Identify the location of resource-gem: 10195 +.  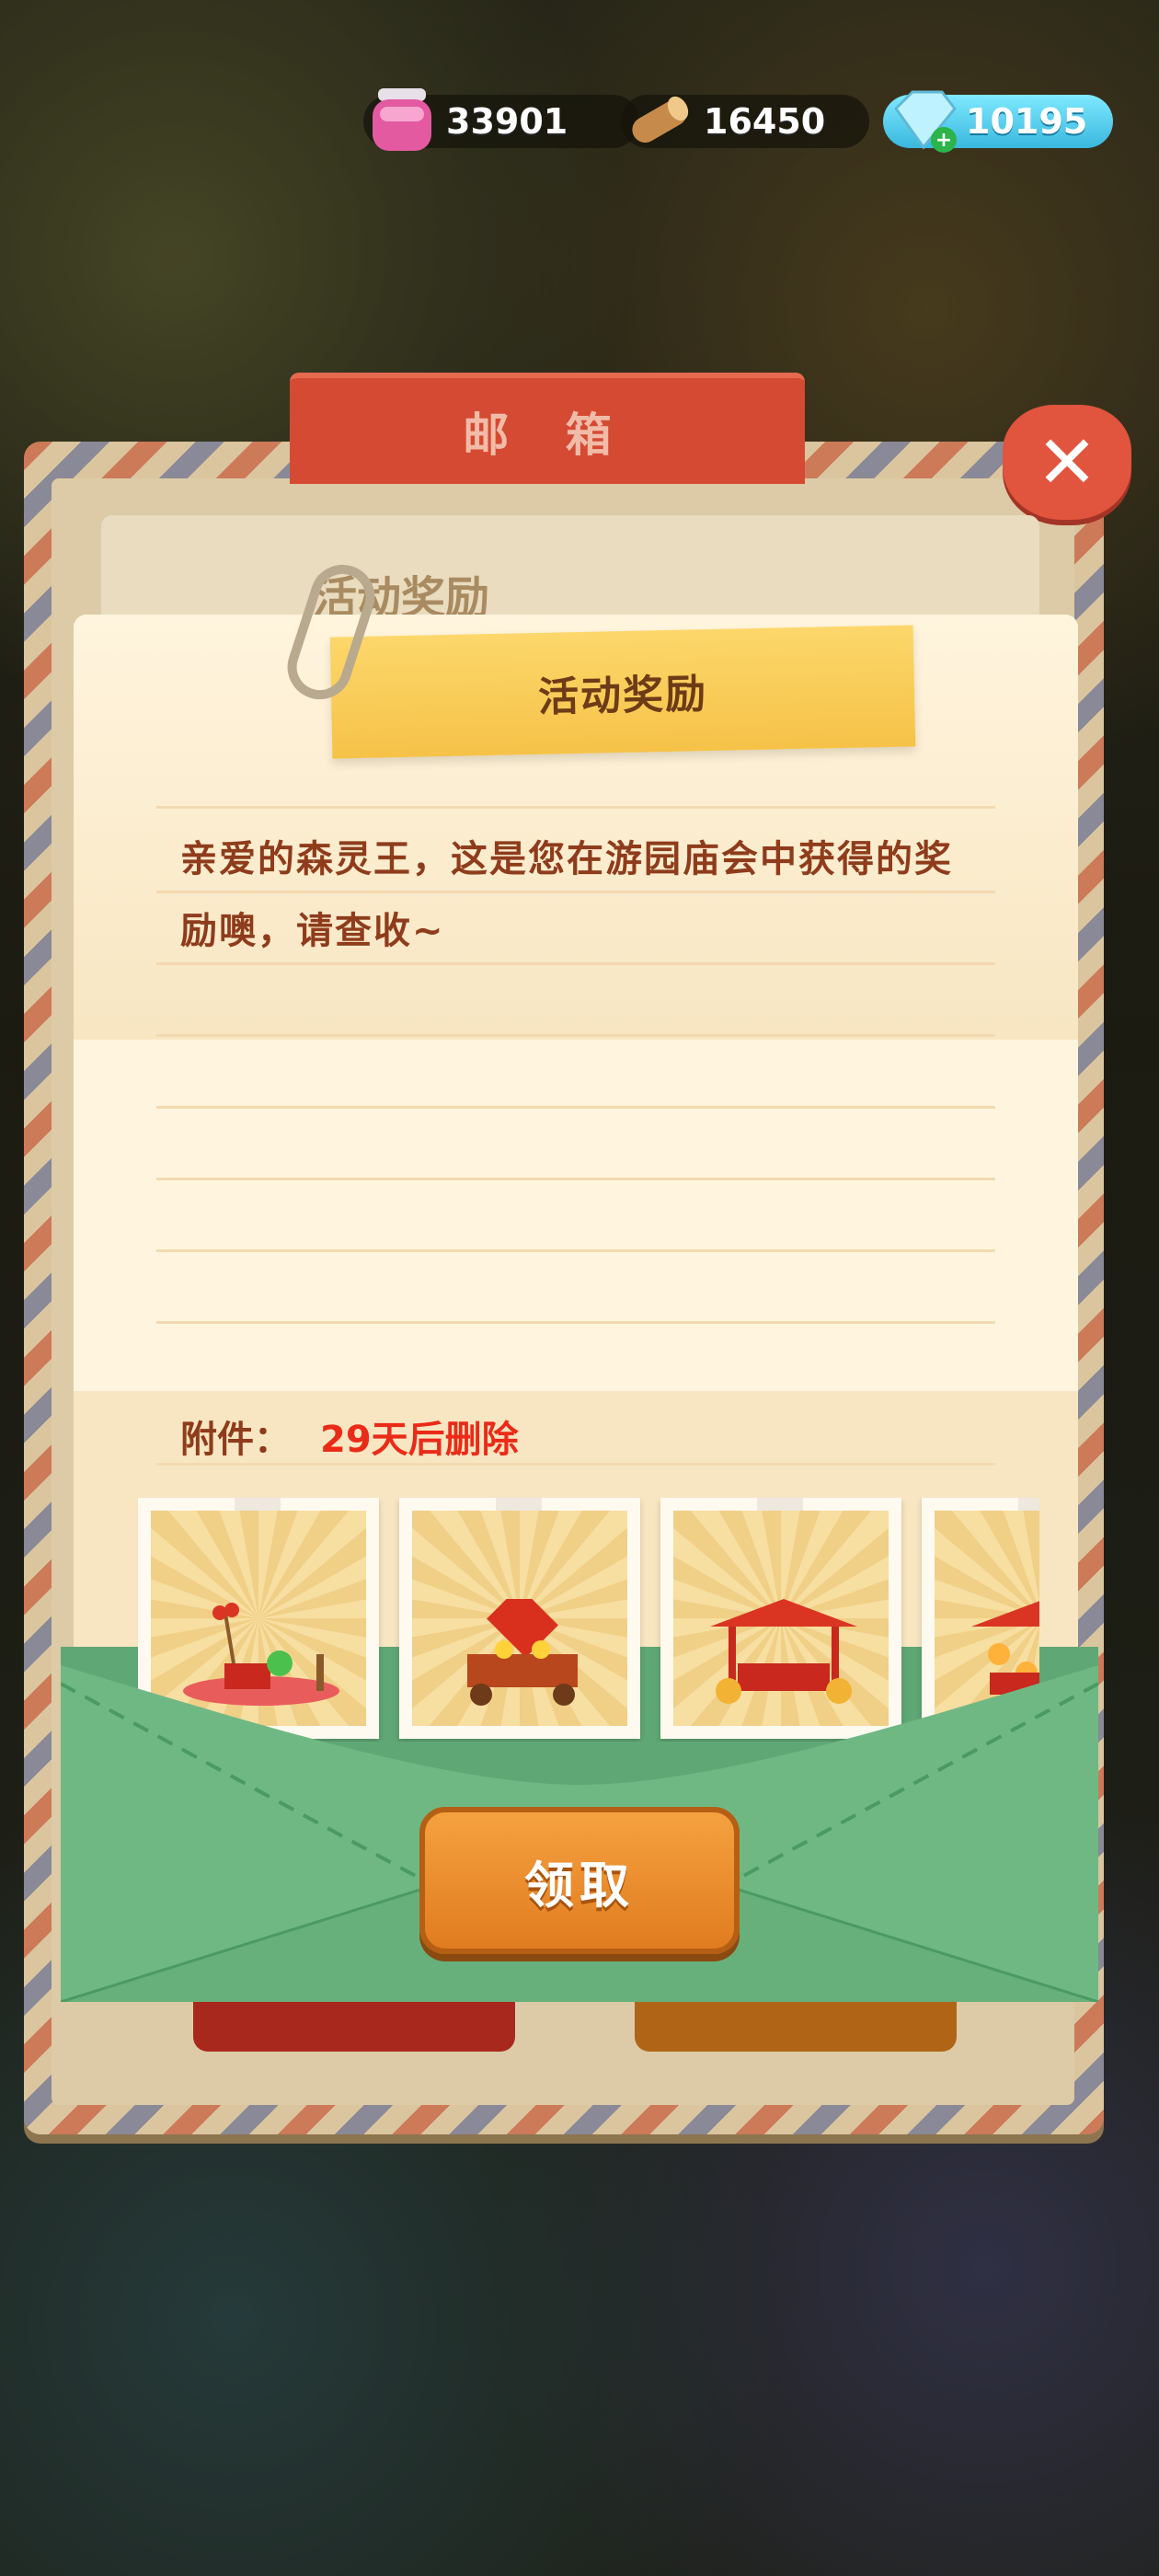
(998, 121).